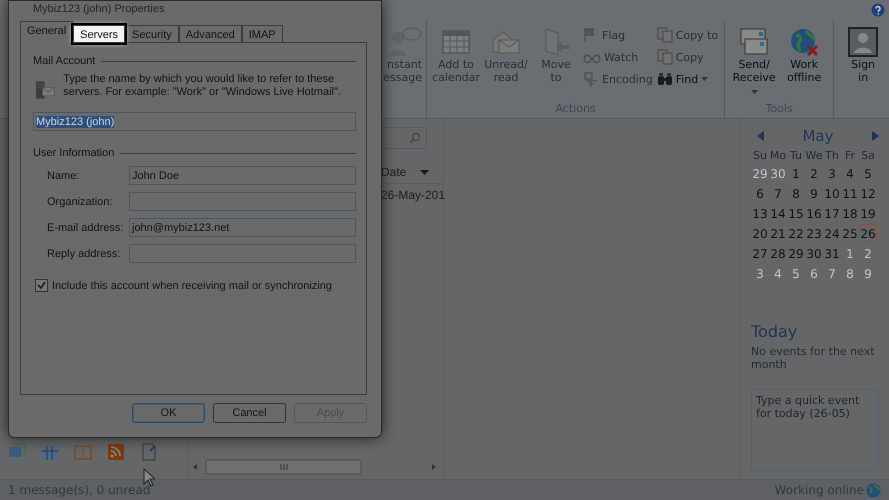  I want to click on calendar-day: 26, so click(868, 233).